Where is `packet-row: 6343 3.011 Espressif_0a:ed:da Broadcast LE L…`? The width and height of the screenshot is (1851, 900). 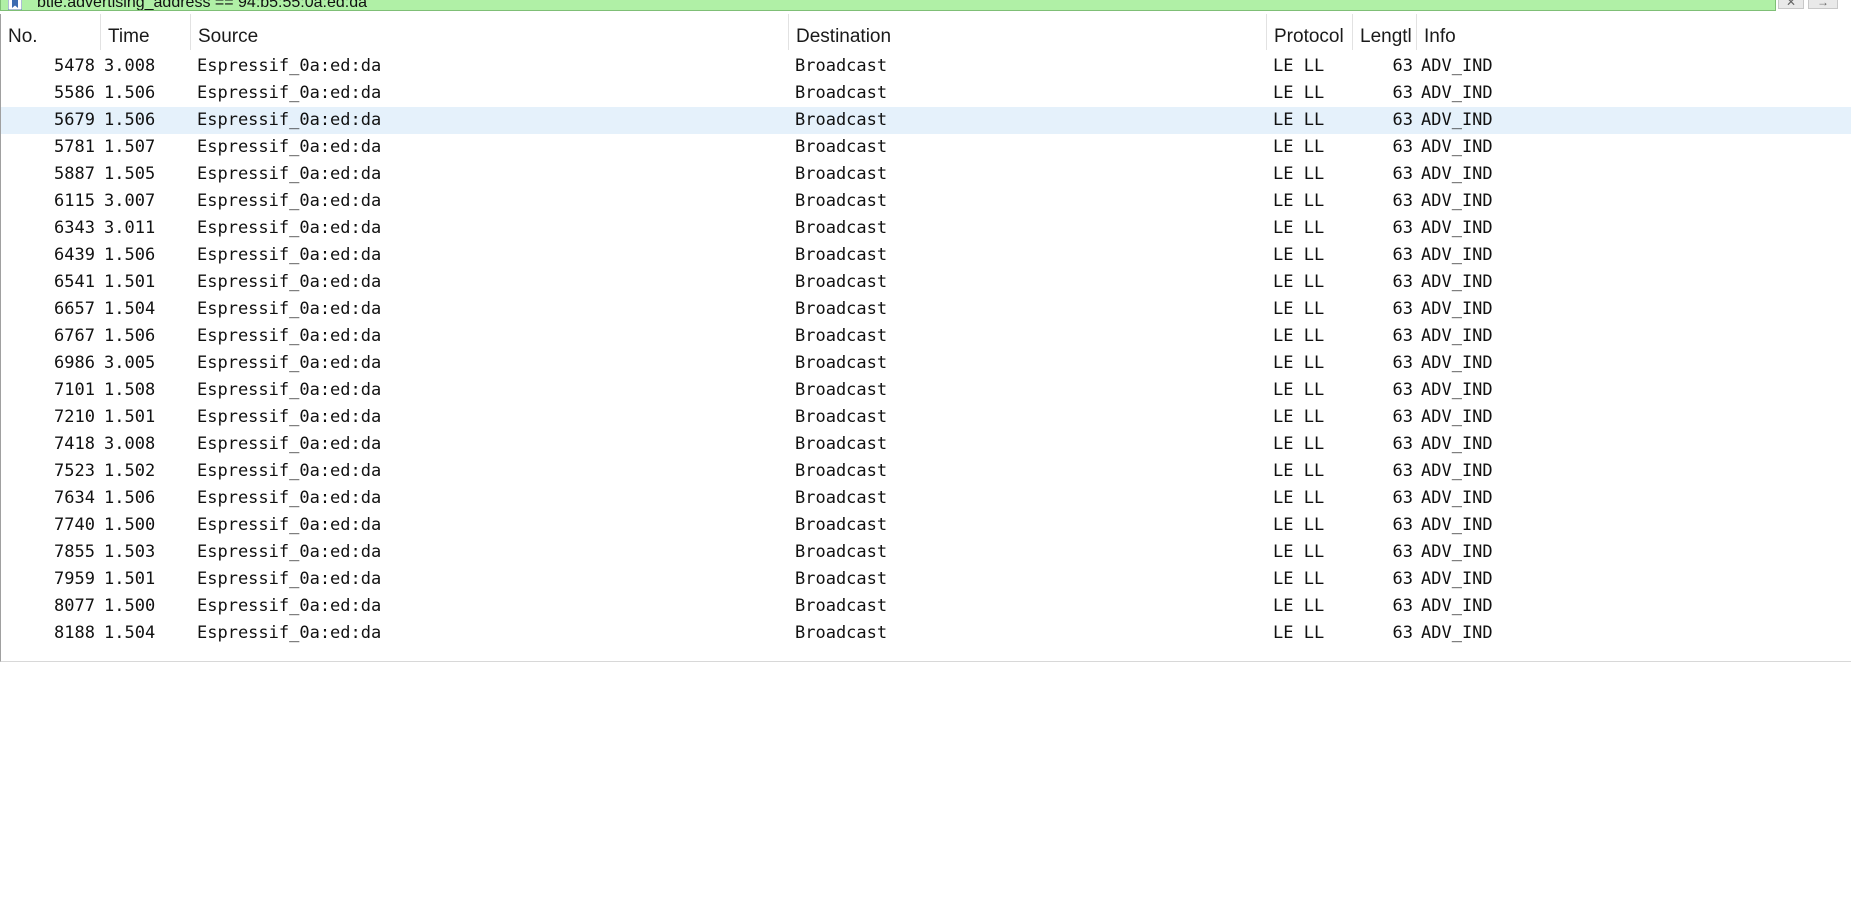
packet-row: 6343 3.011 Espressif_0a:ed:da Broadcast LE L… is located at coordinates (926, 228).